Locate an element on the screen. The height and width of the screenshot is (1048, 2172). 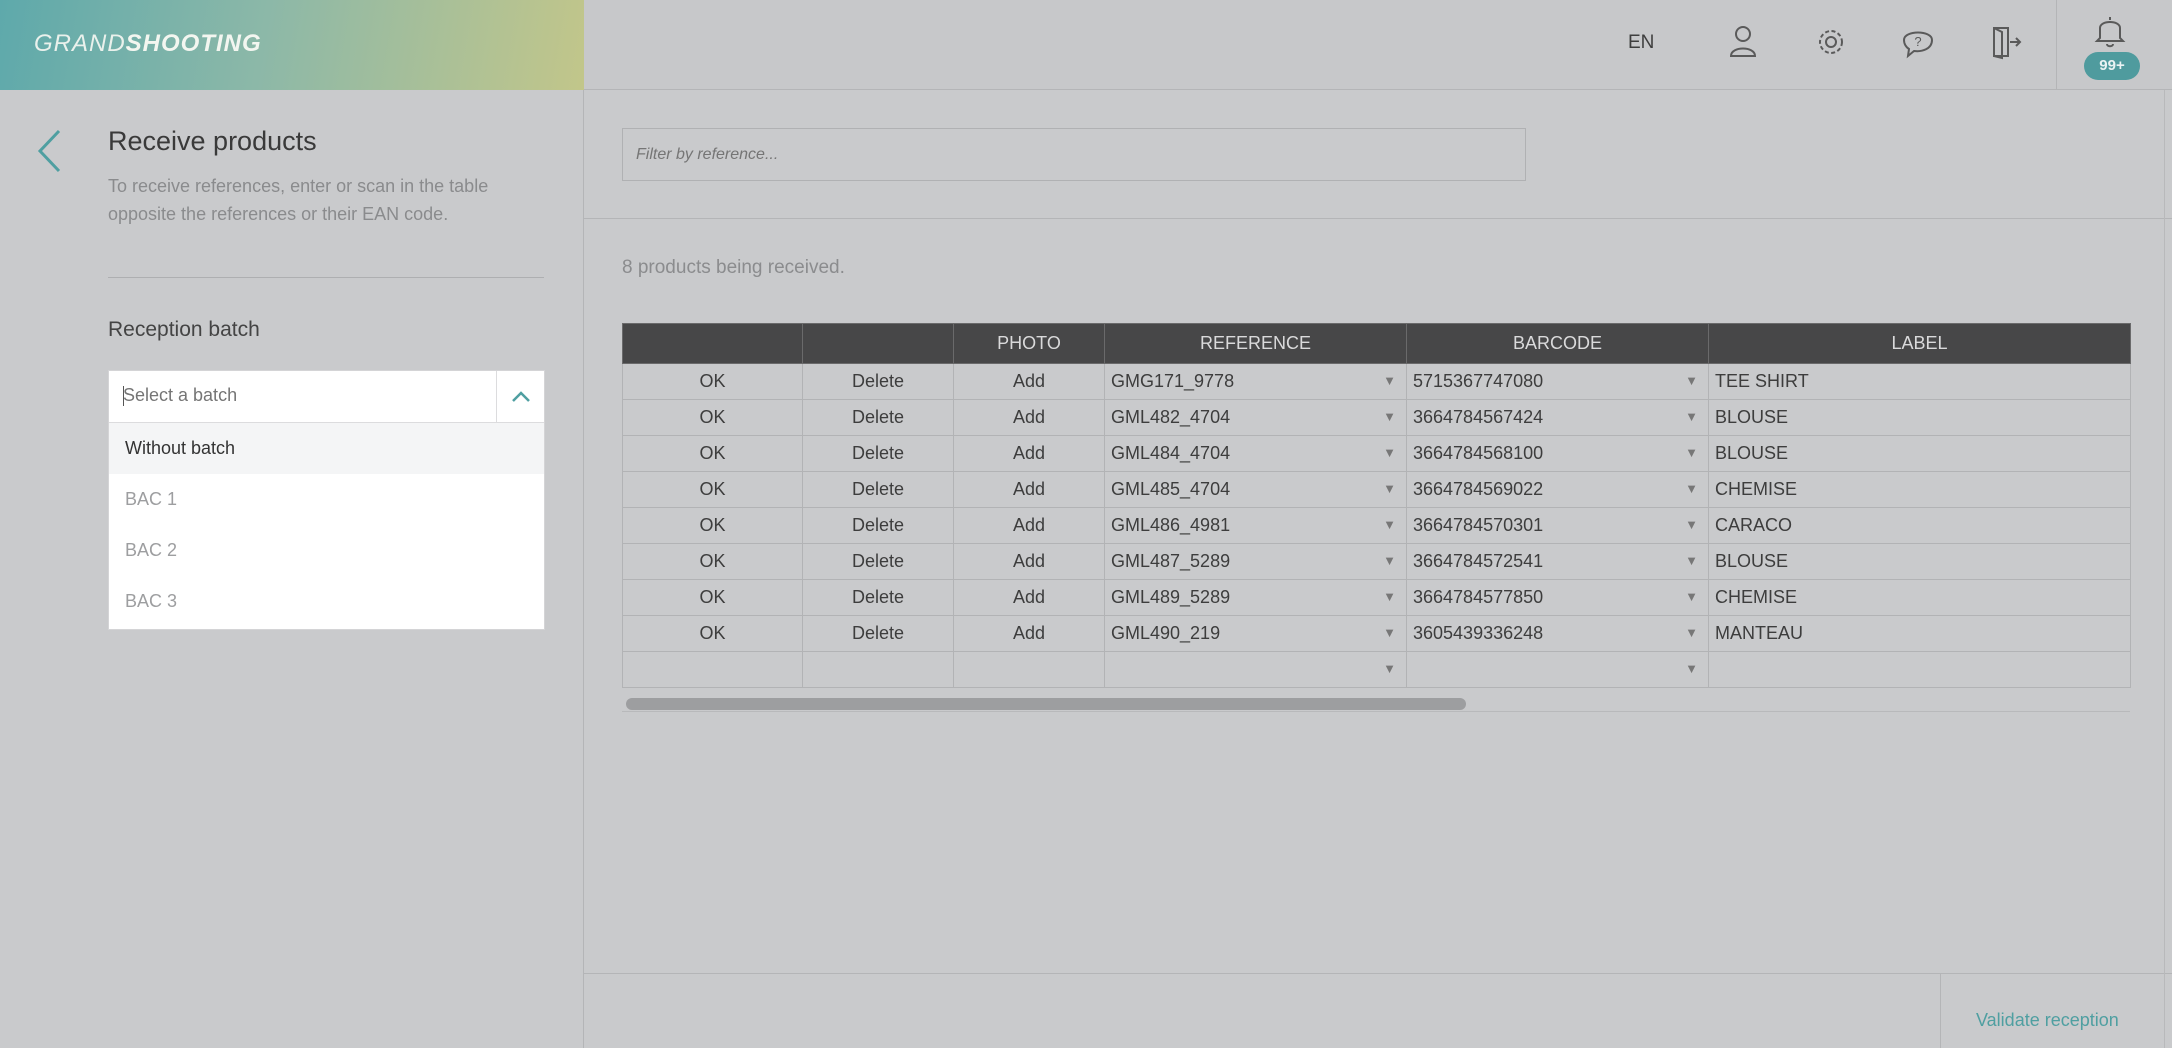
reference-cell: GMG171_9778 ▼ is located at coordinates (1255, 381).